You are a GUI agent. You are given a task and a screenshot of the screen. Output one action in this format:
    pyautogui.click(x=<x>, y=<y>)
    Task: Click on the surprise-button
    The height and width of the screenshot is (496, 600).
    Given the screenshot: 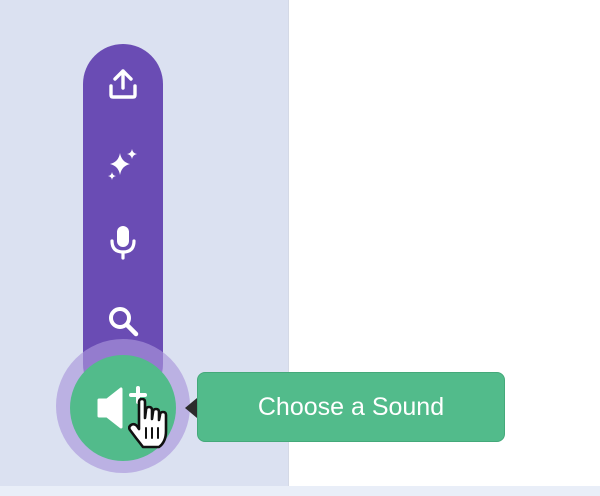 What is the action you would take?
    pyautogui.click(x=123, y=164)
    